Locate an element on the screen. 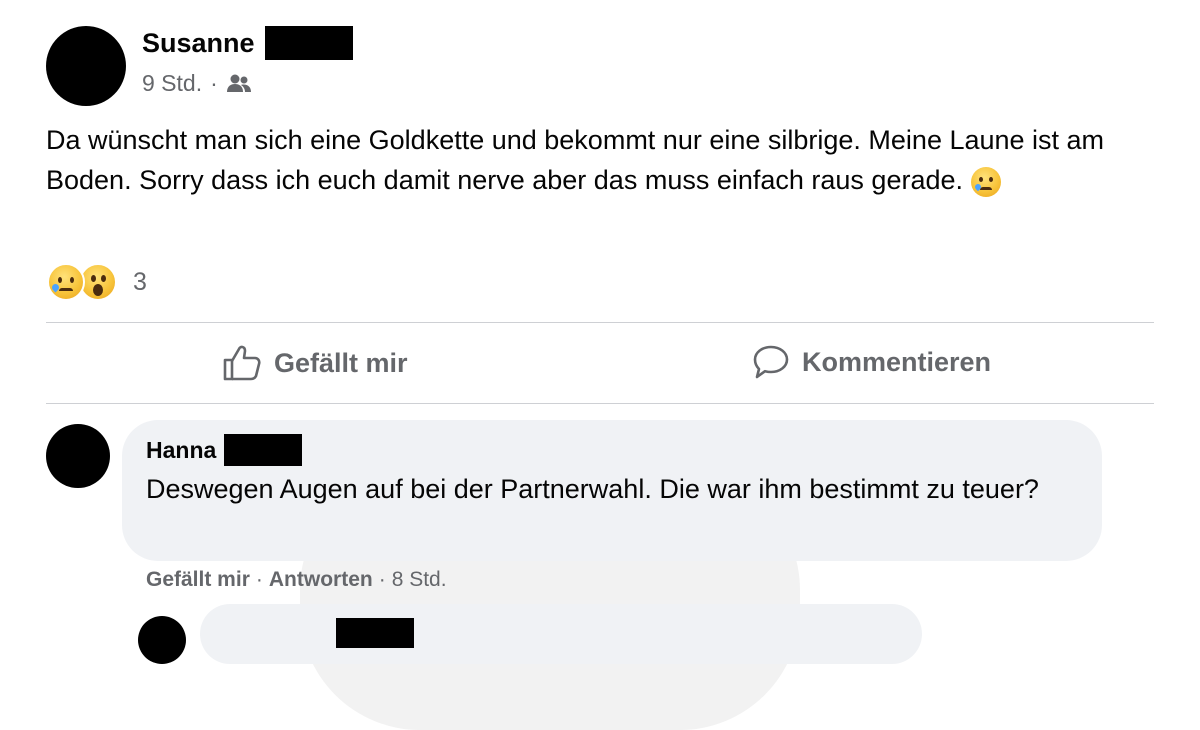 This screenshot has width=1200, height=730. divider-top is located at coordinates (600, 322).